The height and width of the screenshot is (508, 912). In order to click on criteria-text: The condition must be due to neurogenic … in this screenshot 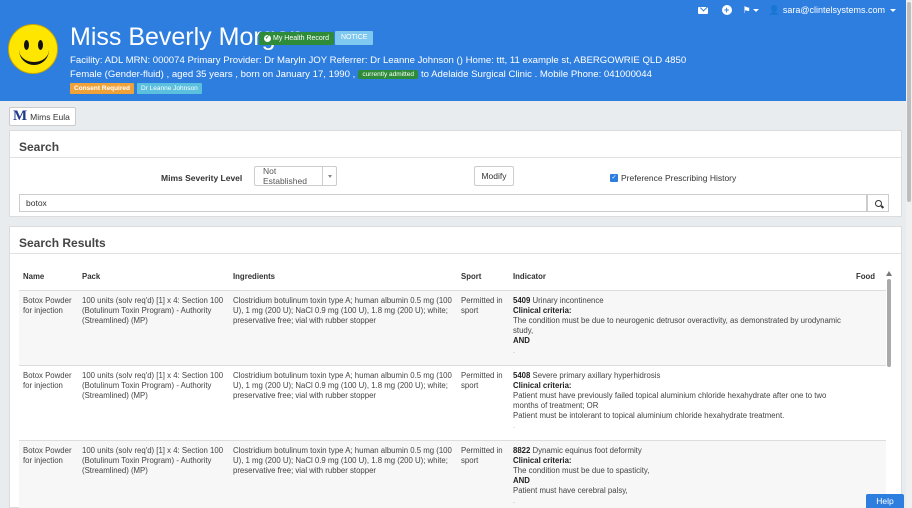, I will do `click(677, 325)`.